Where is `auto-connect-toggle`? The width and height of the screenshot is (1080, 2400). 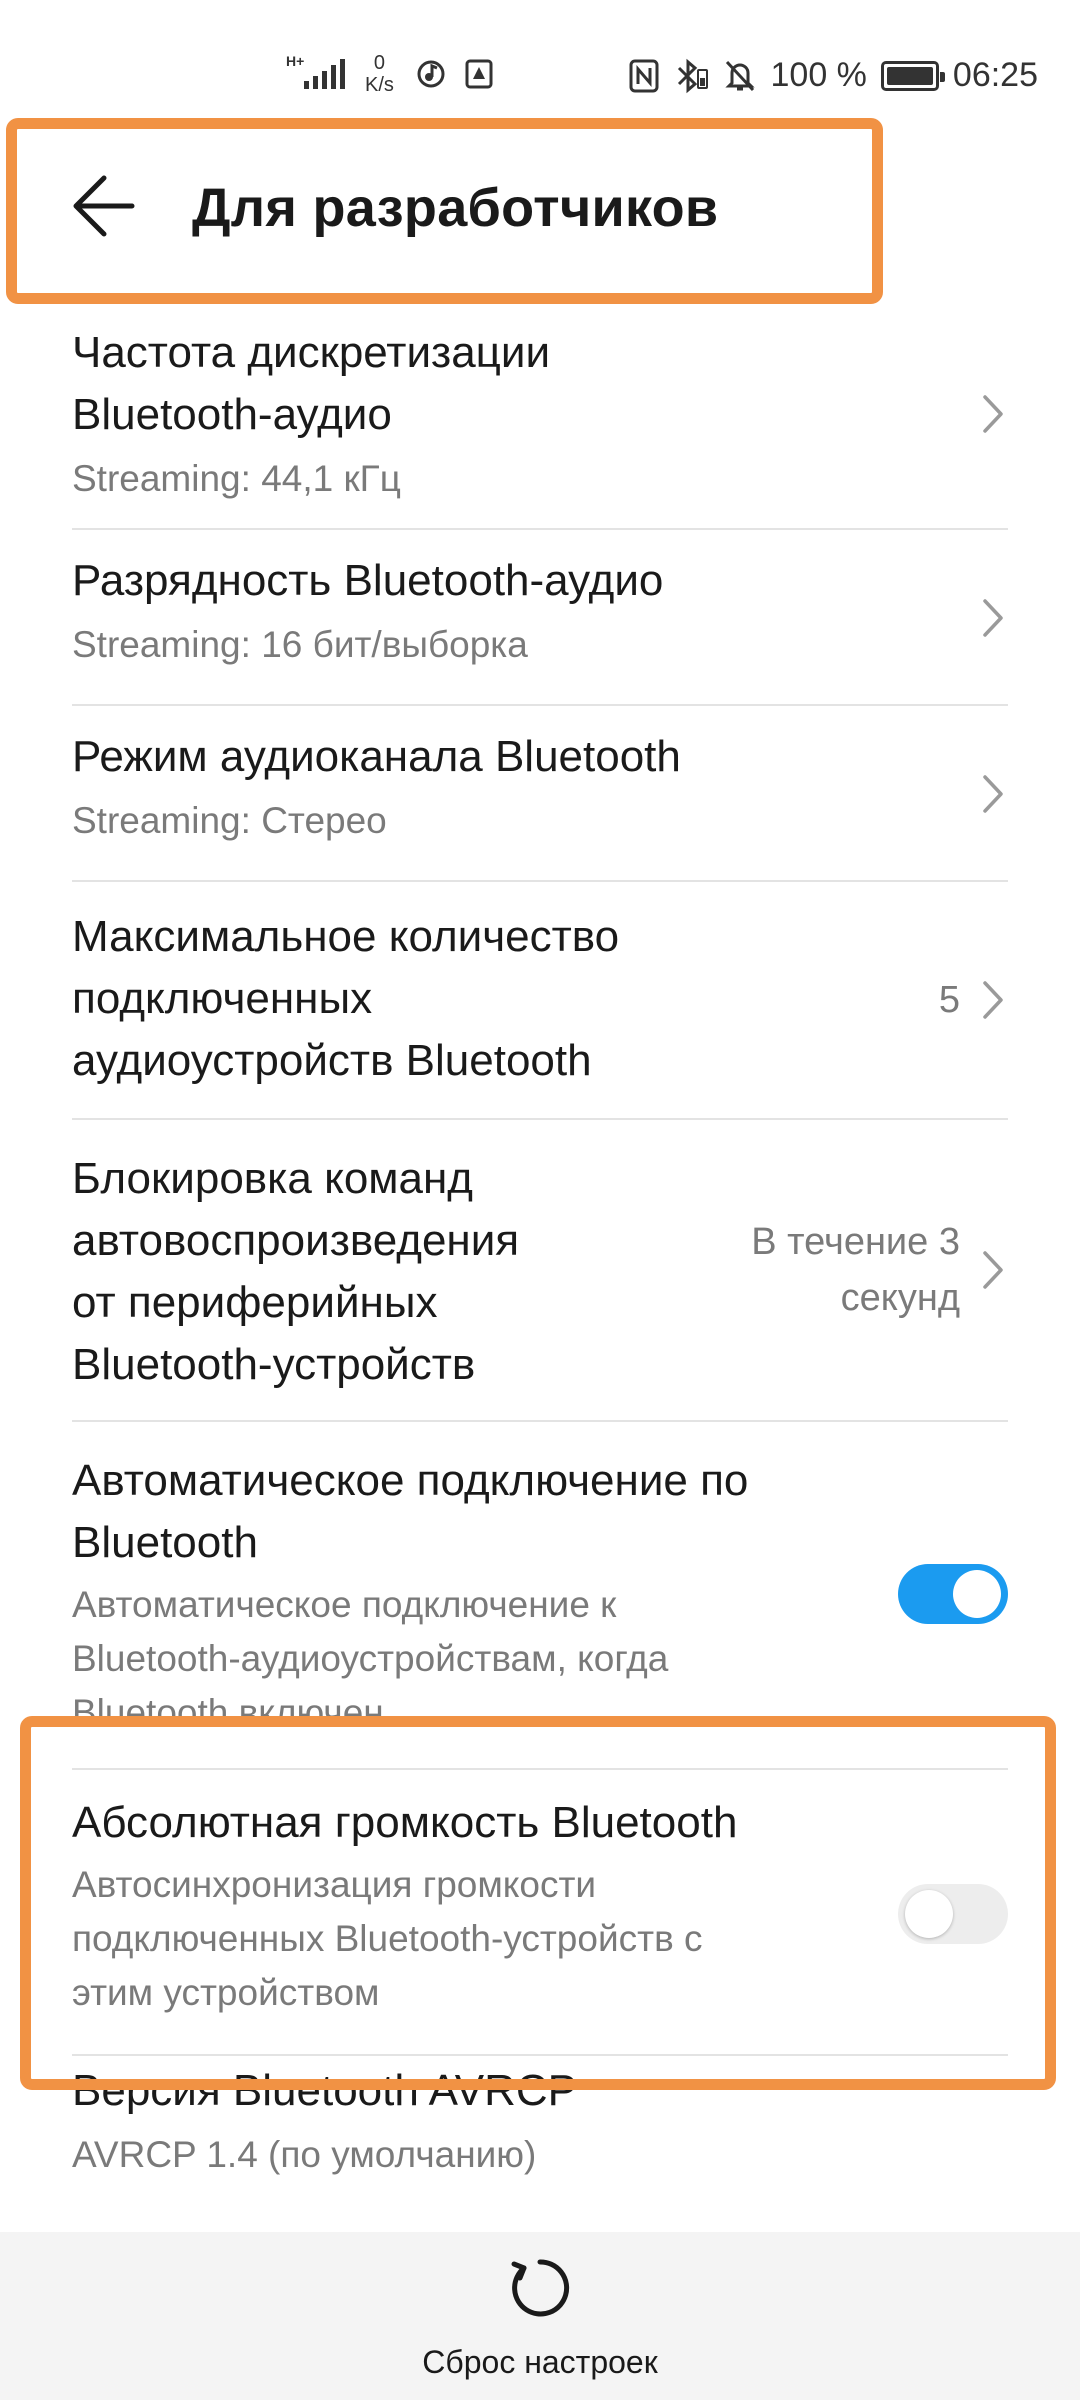
auto-connect-toggle is located at coordinates (953, 1594).